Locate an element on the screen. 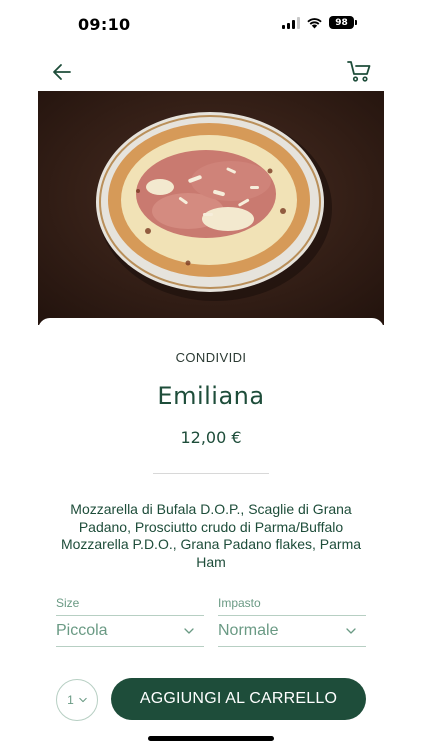  status-bar: 09:10 98 is located at coordinates (211, 25).